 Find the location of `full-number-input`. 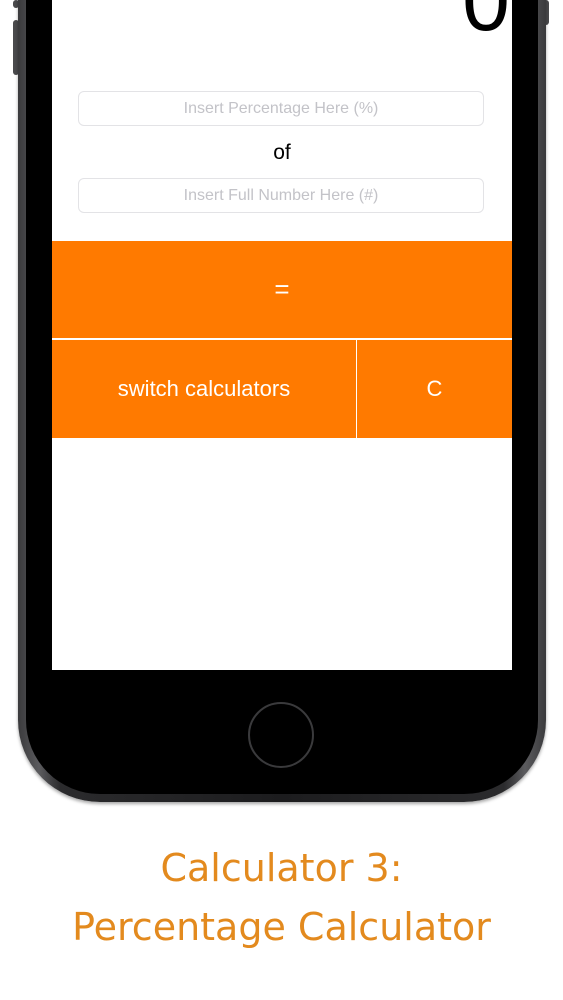

full-number-input is located at coordinates (281, 195).